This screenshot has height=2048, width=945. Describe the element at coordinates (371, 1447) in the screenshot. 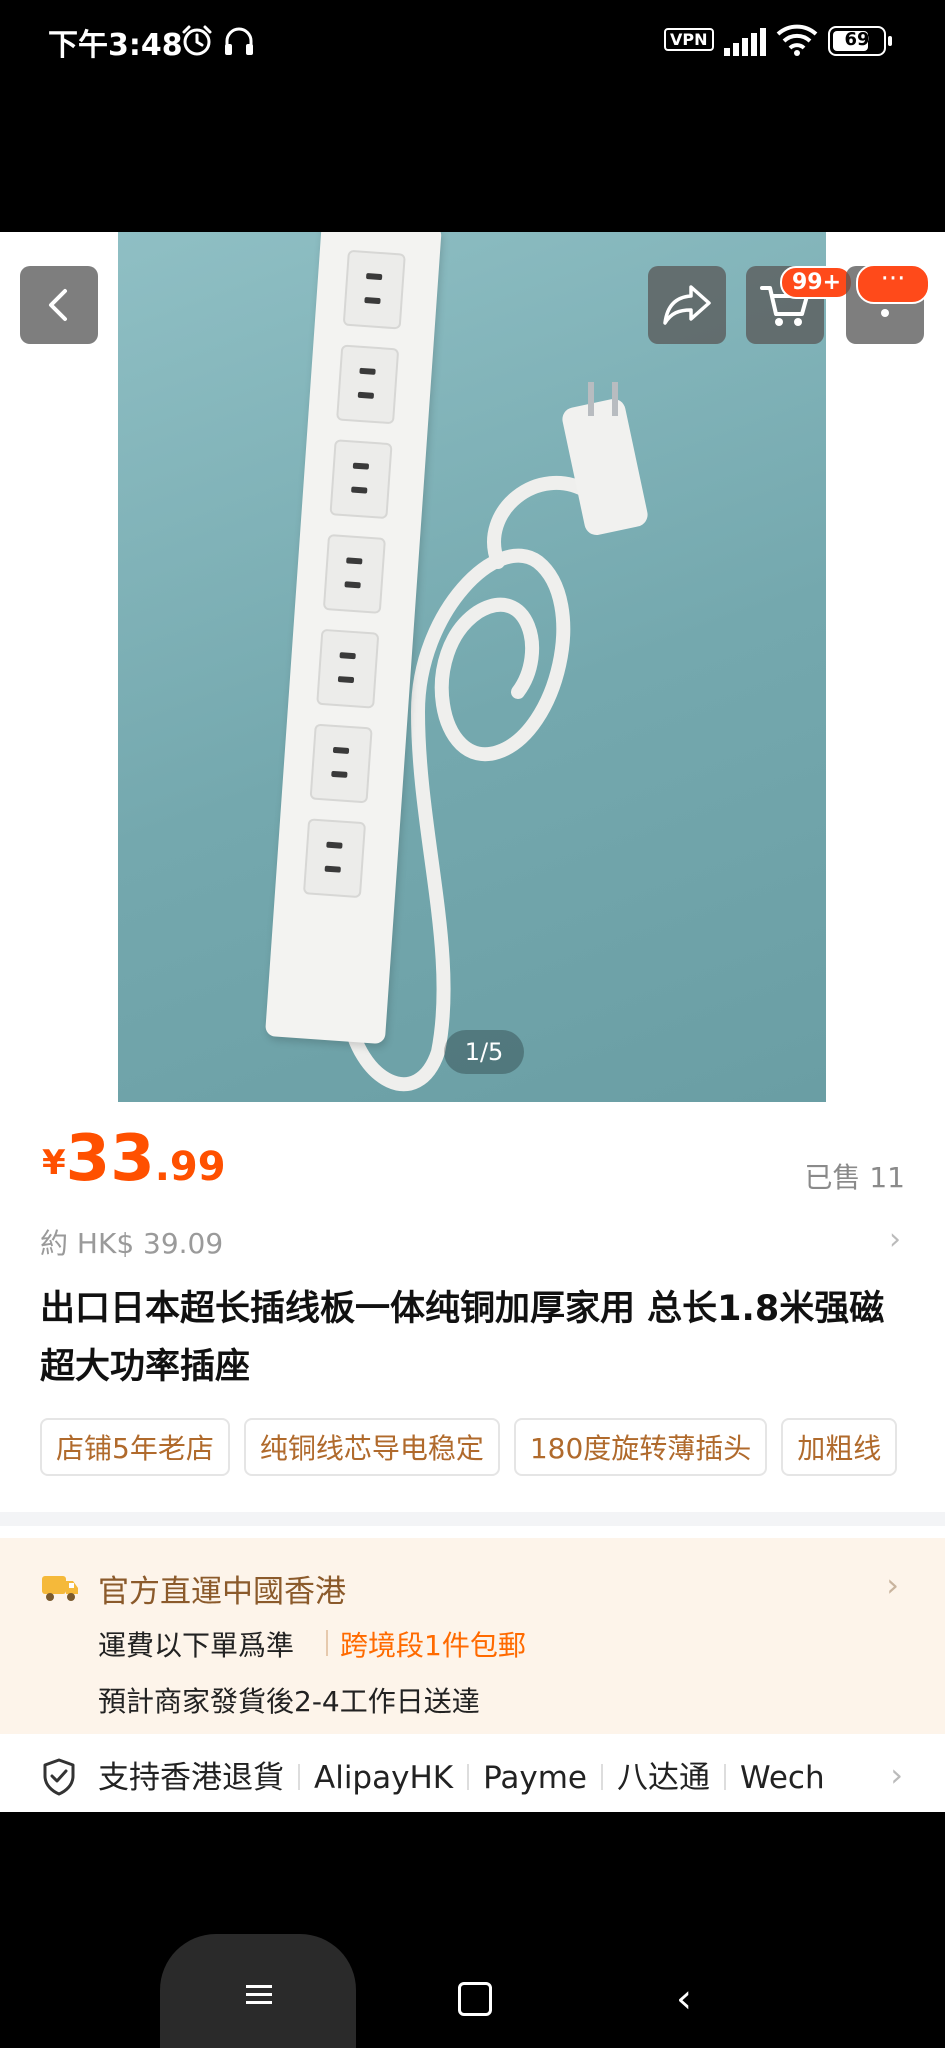

I see `product-tag: 纯铜线芯导电稳定` at that location.